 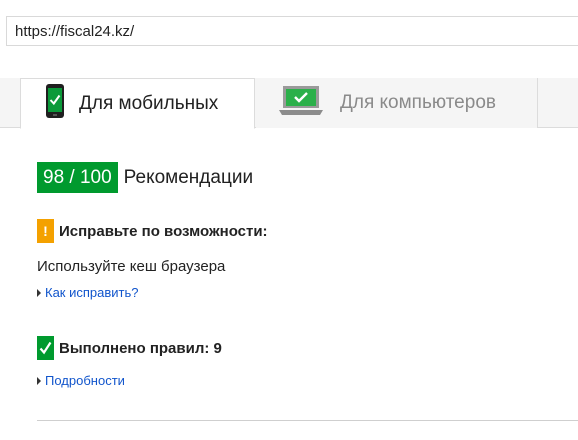 I want to click on fix-item-text: Используйте кеш браузера, so click(x=131, y=266).